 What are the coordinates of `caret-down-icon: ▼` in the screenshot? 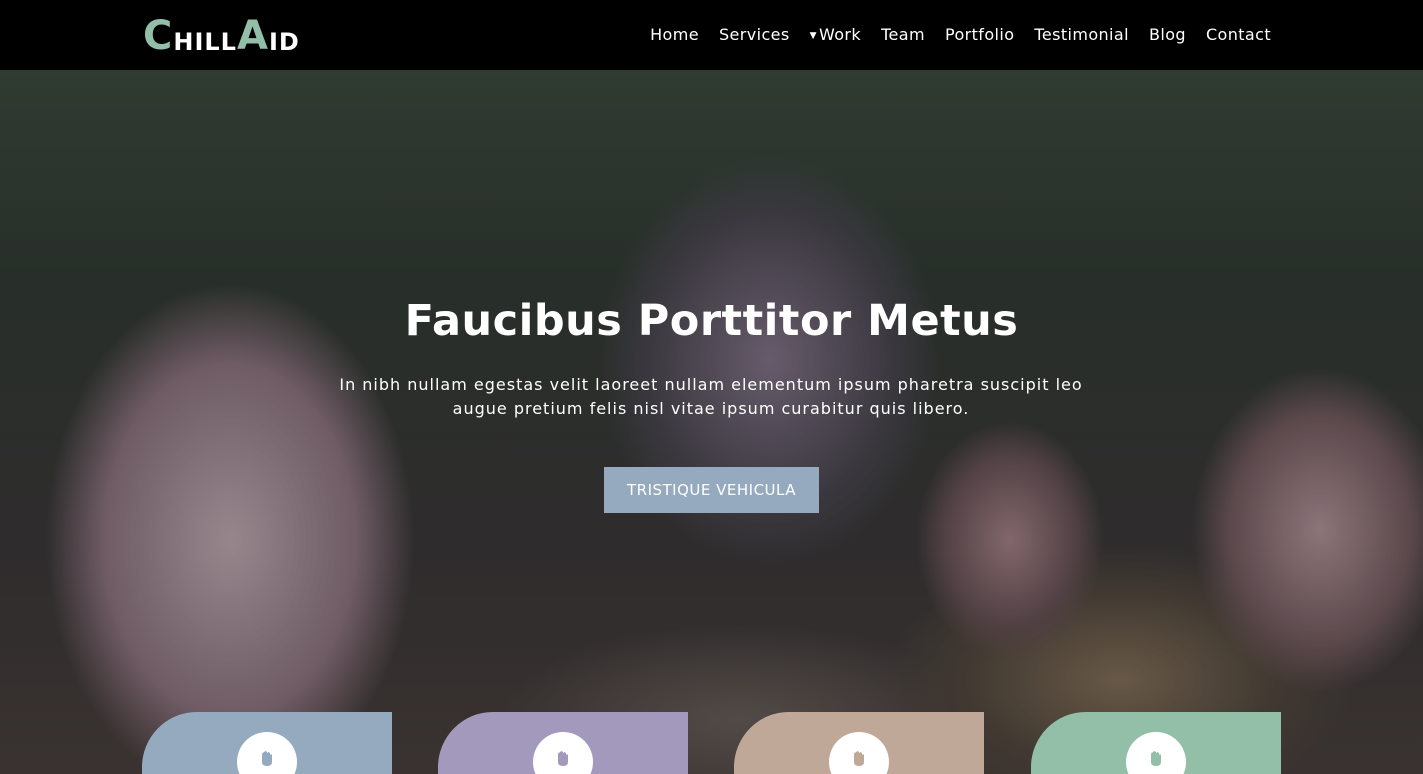 It's located at (813, 35).